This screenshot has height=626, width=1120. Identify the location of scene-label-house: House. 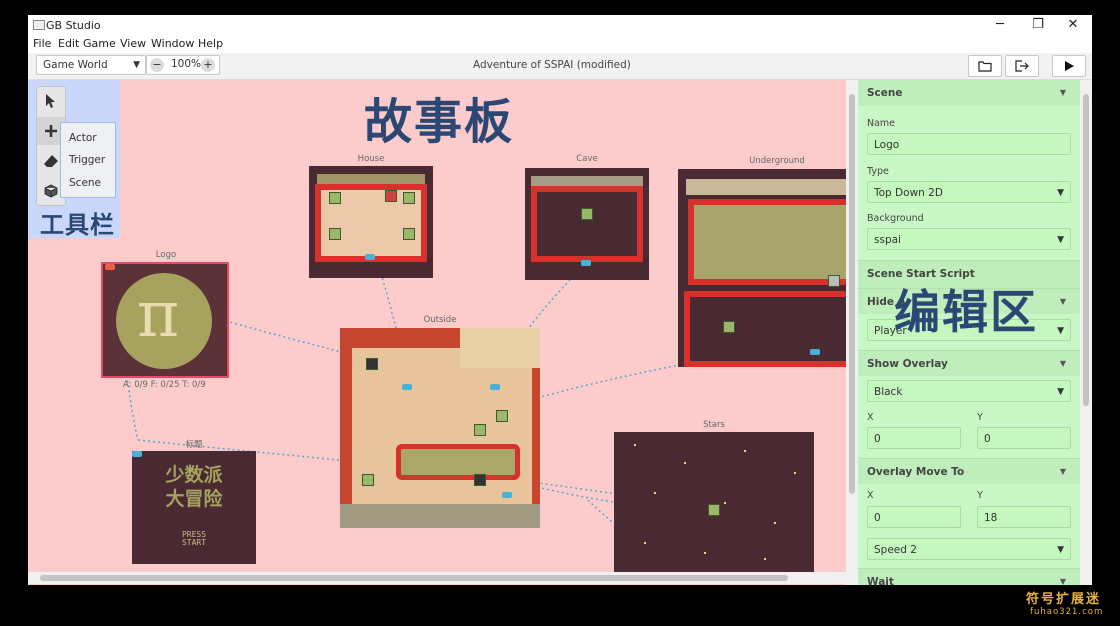
(371, 159).